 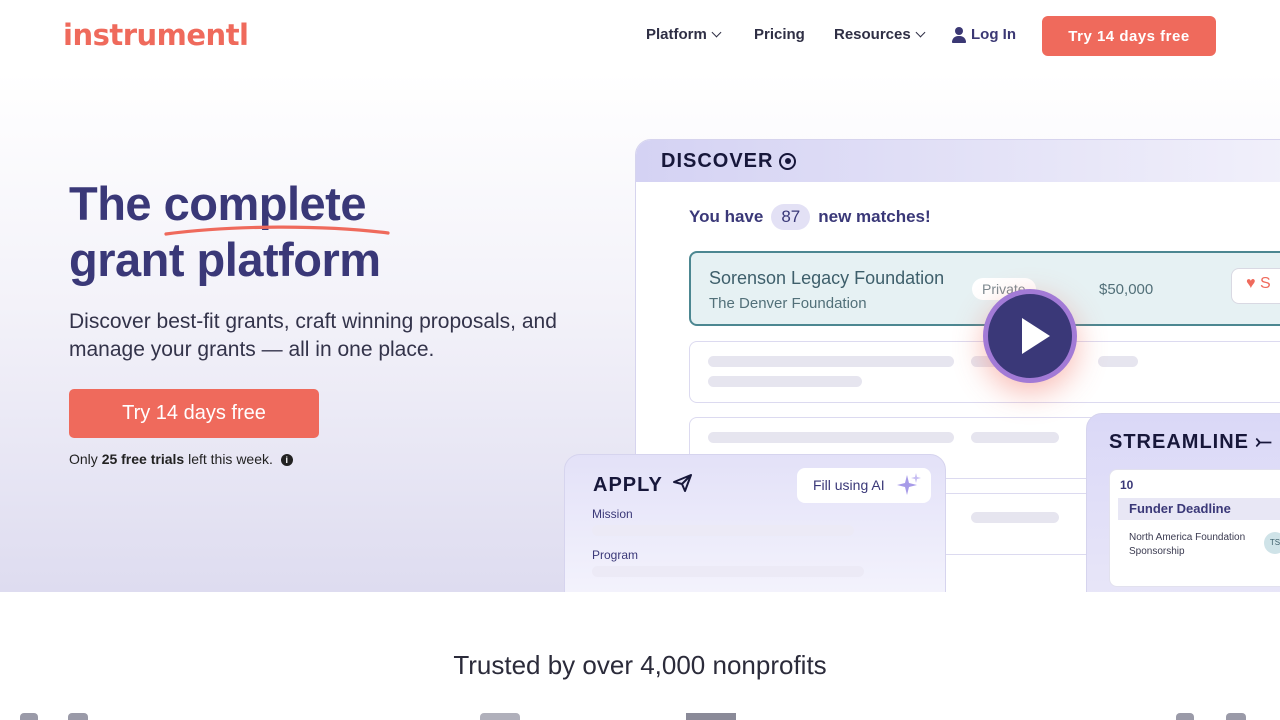 What do you see at coordinates (1127, 485) in the screenshot?
I see `calendar-day: 10` at bounding box center [1127, 485].